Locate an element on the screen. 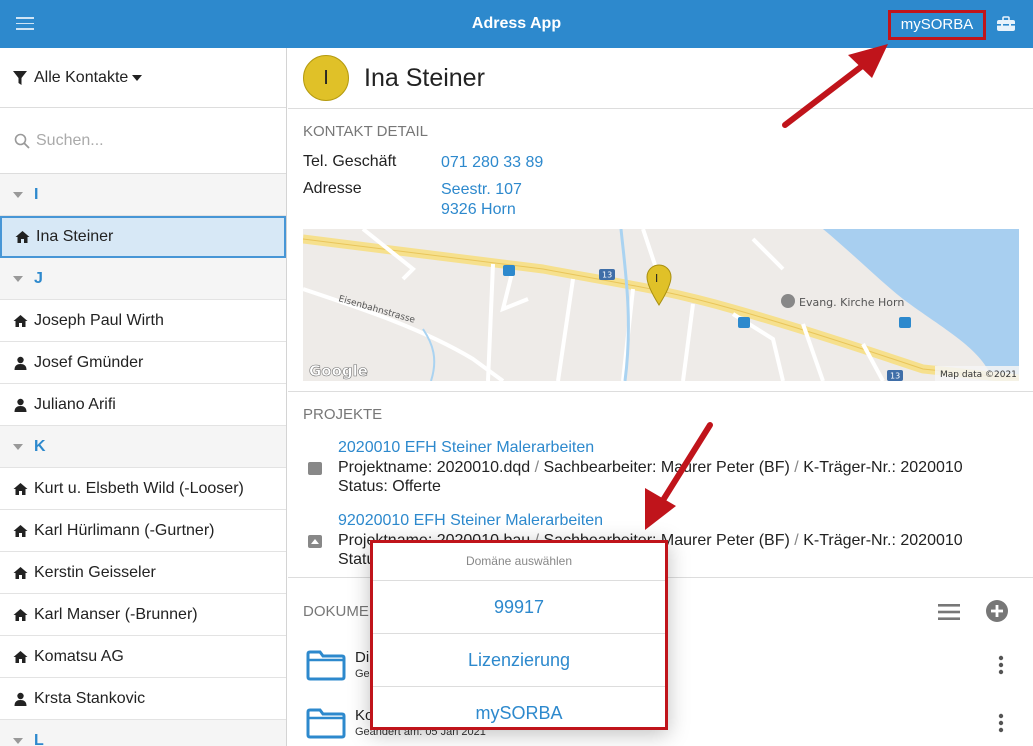 The height and width of the screenshot is (746, 1033). project-status: Status: Offerte is located at coordinates (389, 486).